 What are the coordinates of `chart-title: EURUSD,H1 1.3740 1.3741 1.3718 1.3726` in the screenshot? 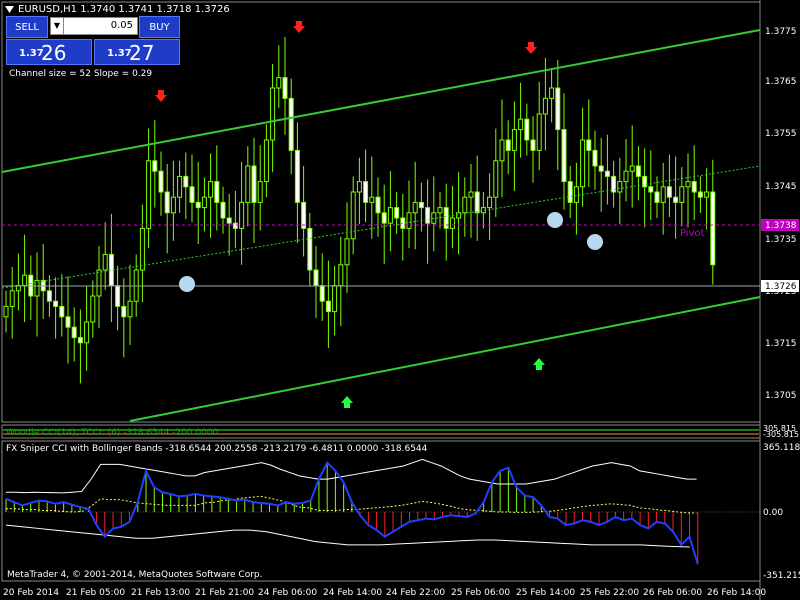 It's located at (124, 9).